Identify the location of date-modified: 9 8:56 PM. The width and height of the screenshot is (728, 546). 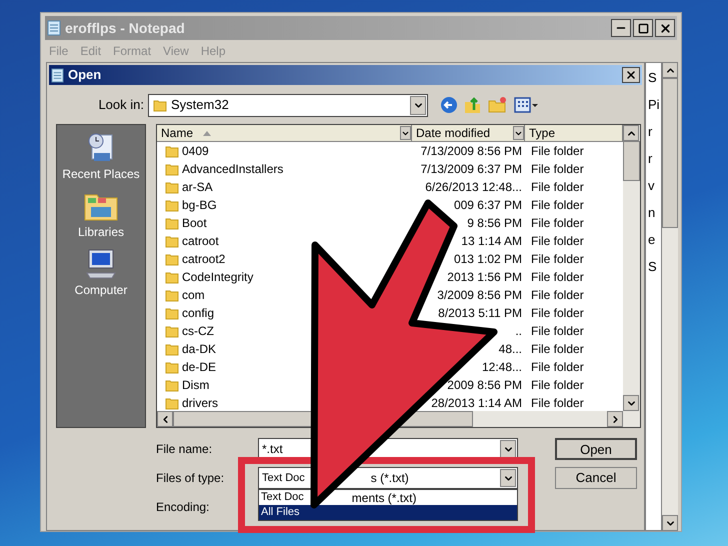
(494, 223).